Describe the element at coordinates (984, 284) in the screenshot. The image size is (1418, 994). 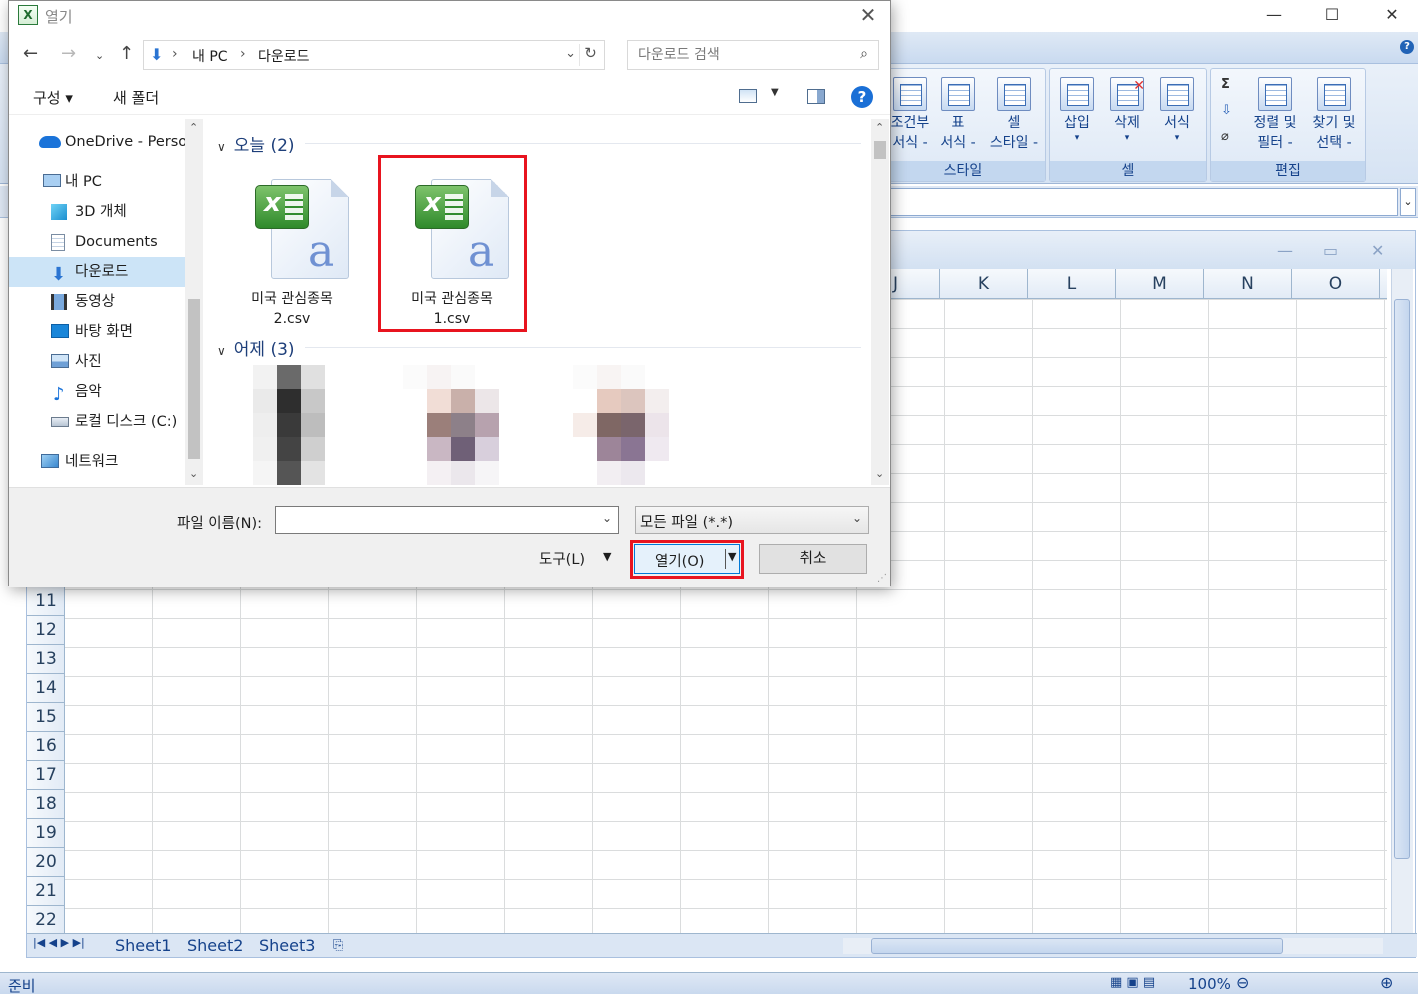
I see `column-header: K` at that location.